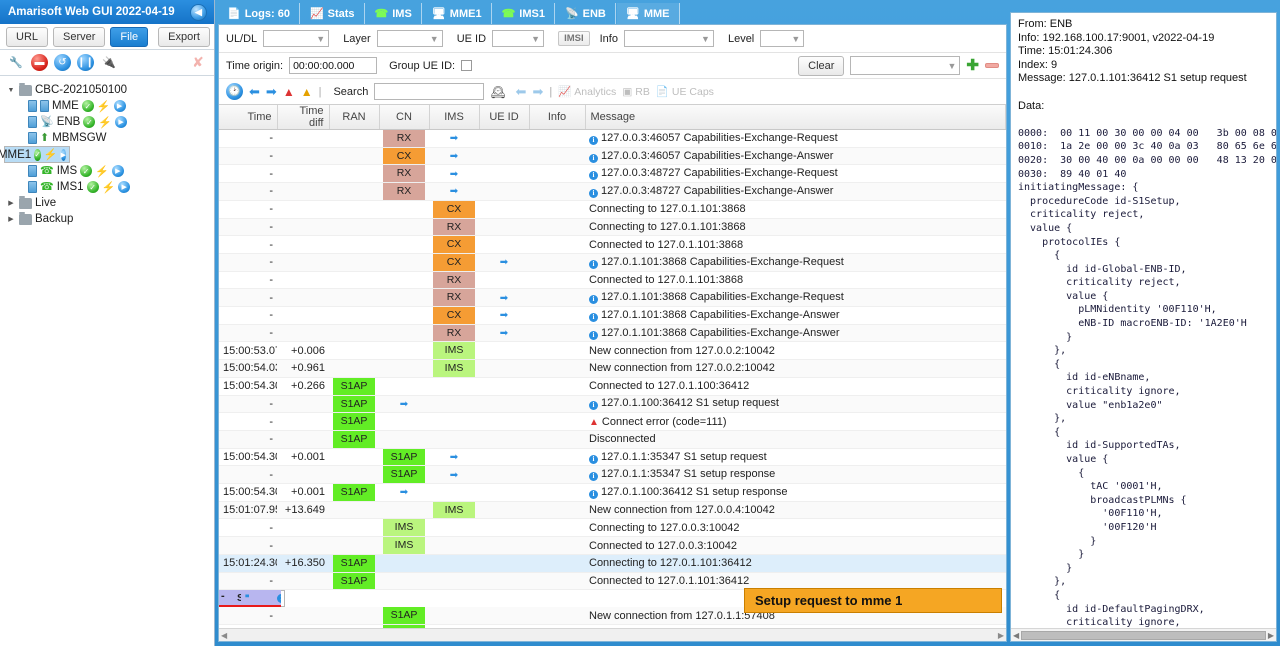 This screenshot has height=646, width=1280. Describe the element at coordinates (16, 63) in the screenshot. I see `wrench-icon: 🔧` at that location.